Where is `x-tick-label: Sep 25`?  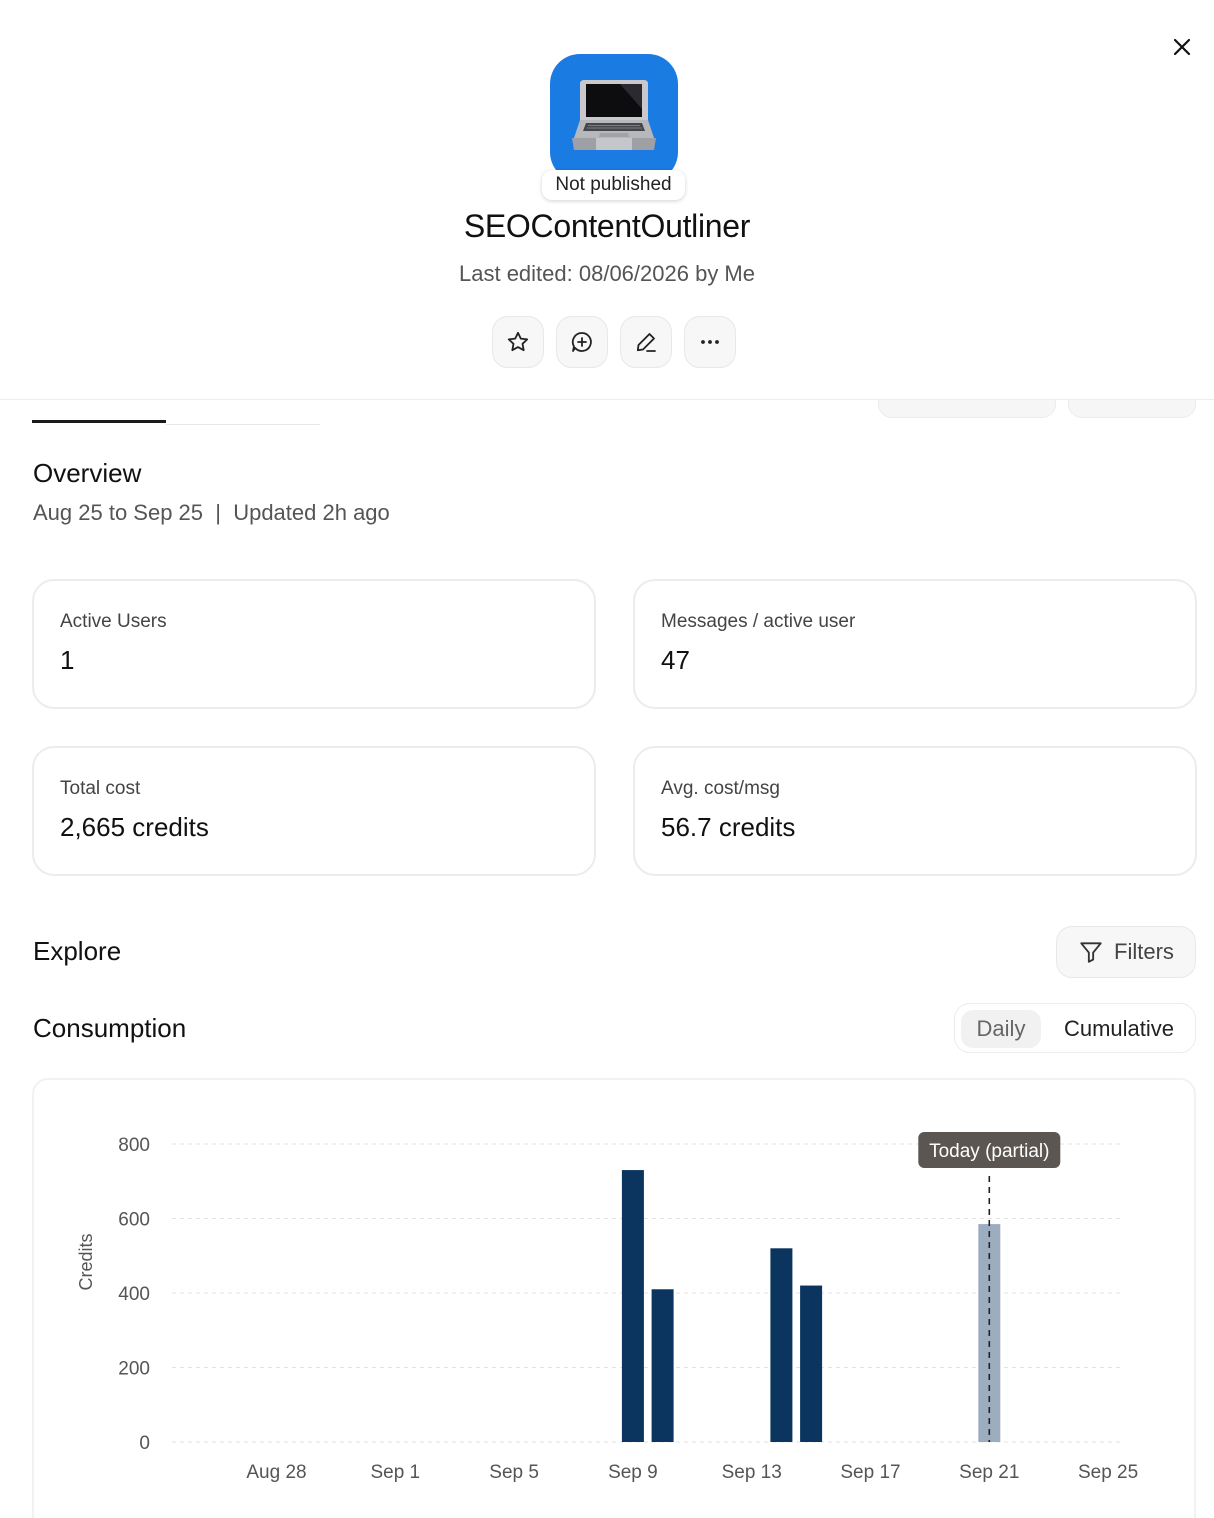 x-tick-label: Sep 25 is located at coordinates (1108, 1472).